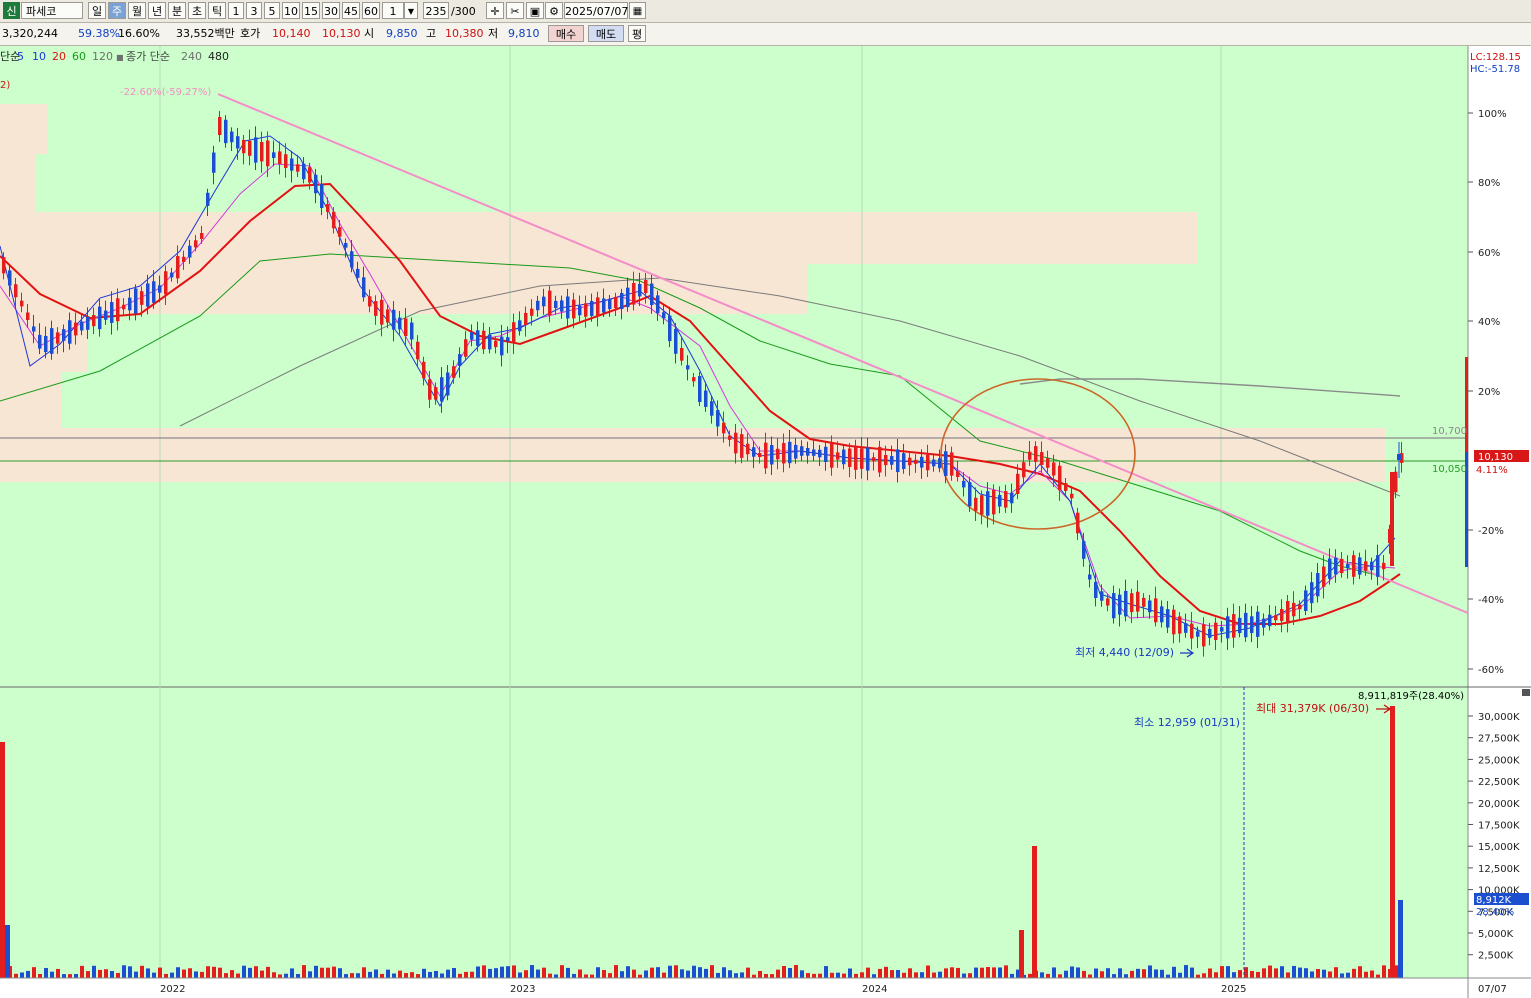 This screenshot has height=998, width=1531. Describe the element at coordinates (596, 10) in the screenshot. I see `date-input: 2025/07/07` at that location.